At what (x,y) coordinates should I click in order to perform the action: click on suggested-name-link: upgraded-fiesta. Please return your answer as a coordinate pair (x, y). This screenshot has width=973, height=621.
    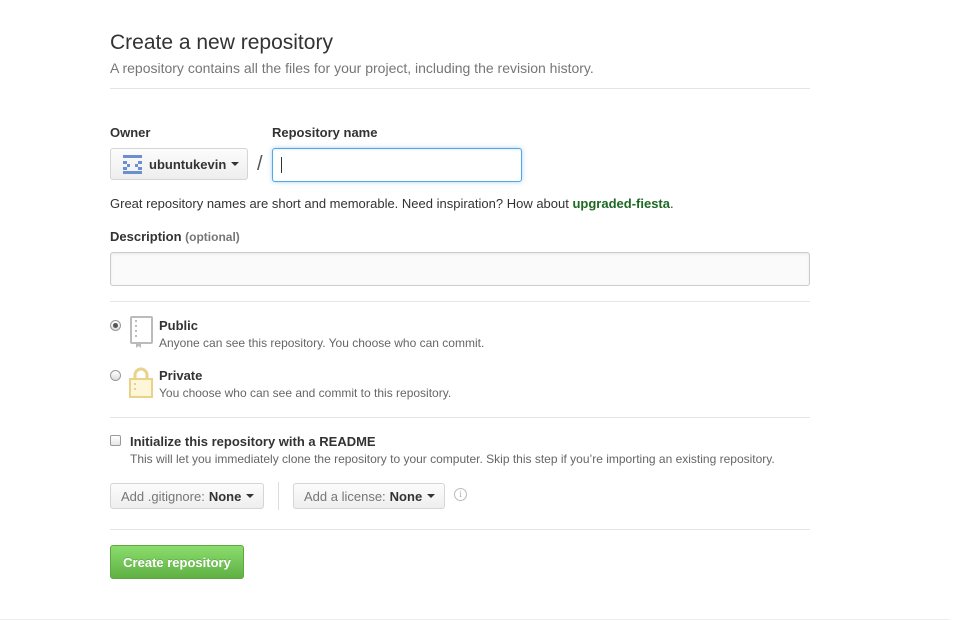
    Looking at the image, I should click on (621, 203).